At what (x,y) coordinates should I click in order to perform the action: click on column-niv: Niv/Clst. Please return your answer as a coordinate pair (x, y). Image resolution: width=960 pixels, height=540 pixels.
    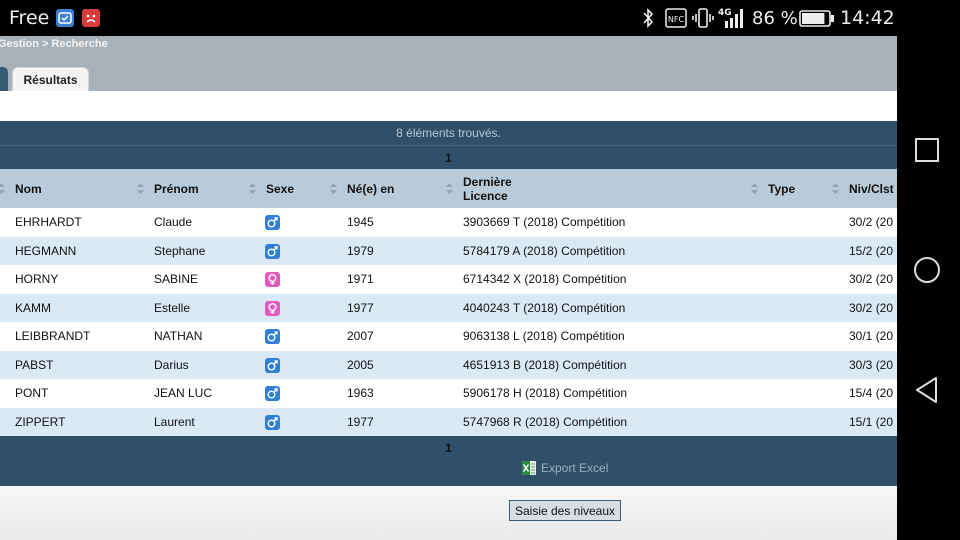
    Looking at the image, I should click on (871, 188).